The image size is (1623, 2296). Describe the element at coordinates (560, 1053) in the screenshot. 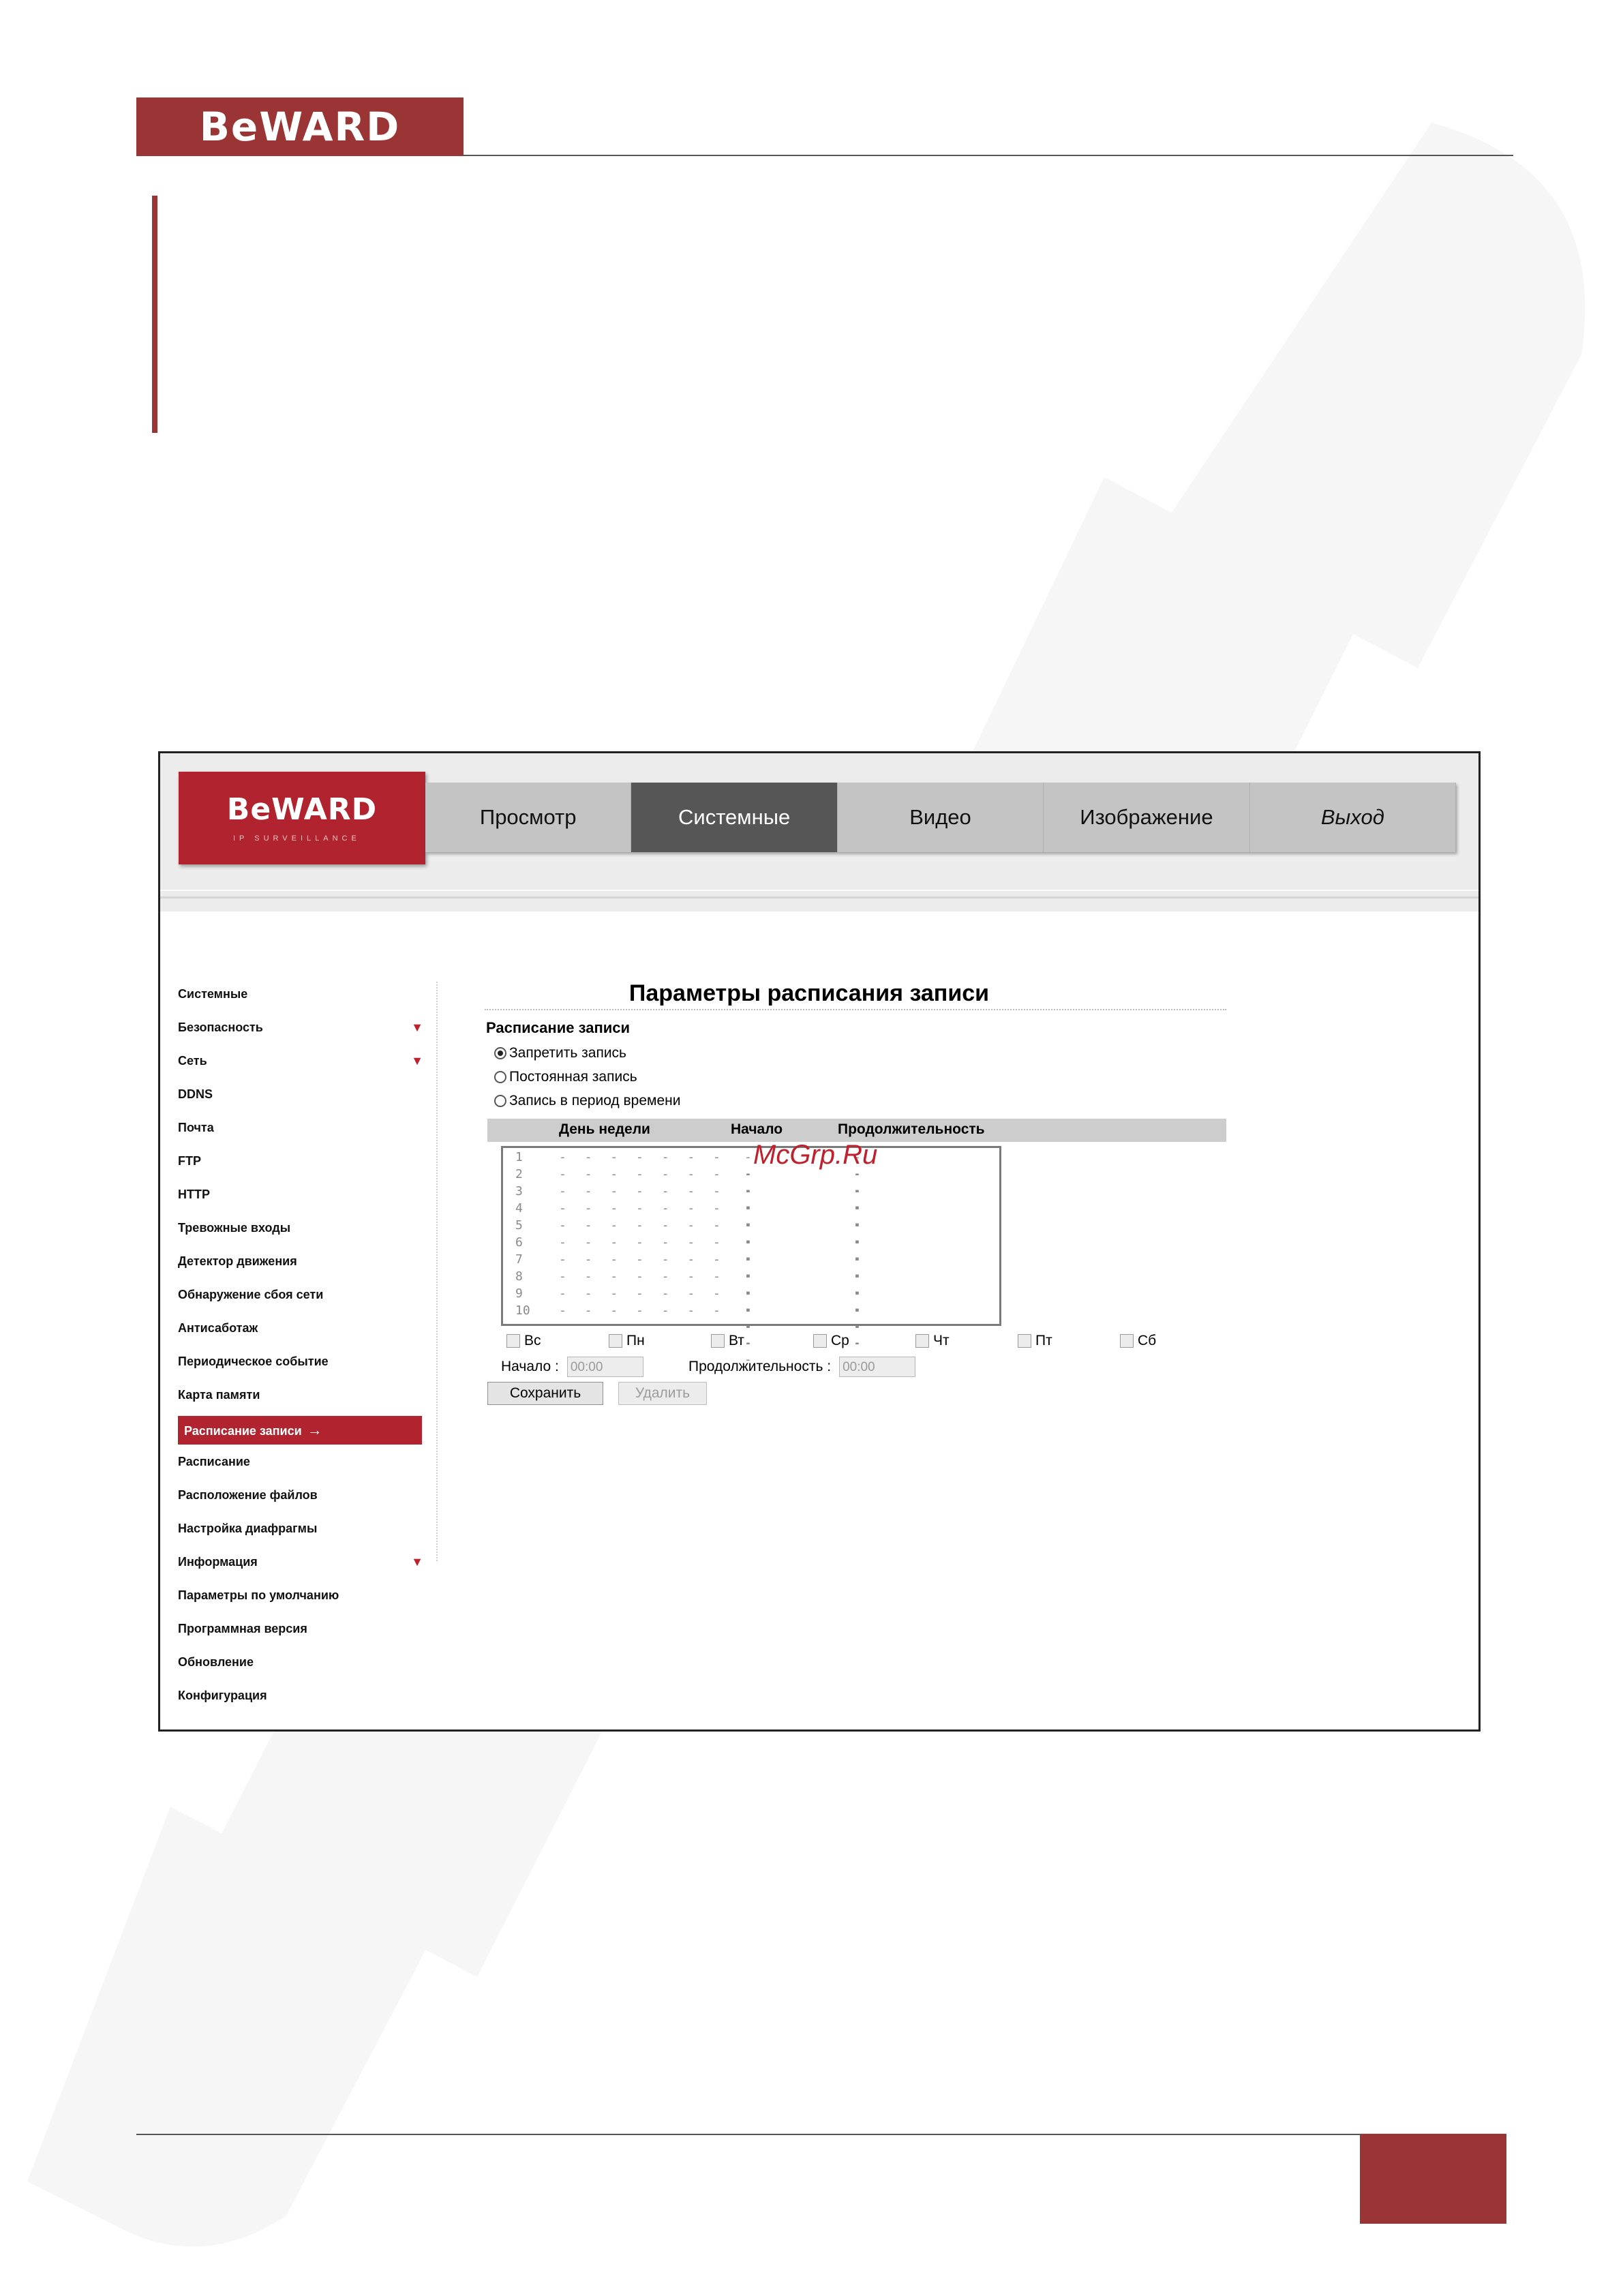

I see `radio-disable-recording: Запретить запись` at that location.